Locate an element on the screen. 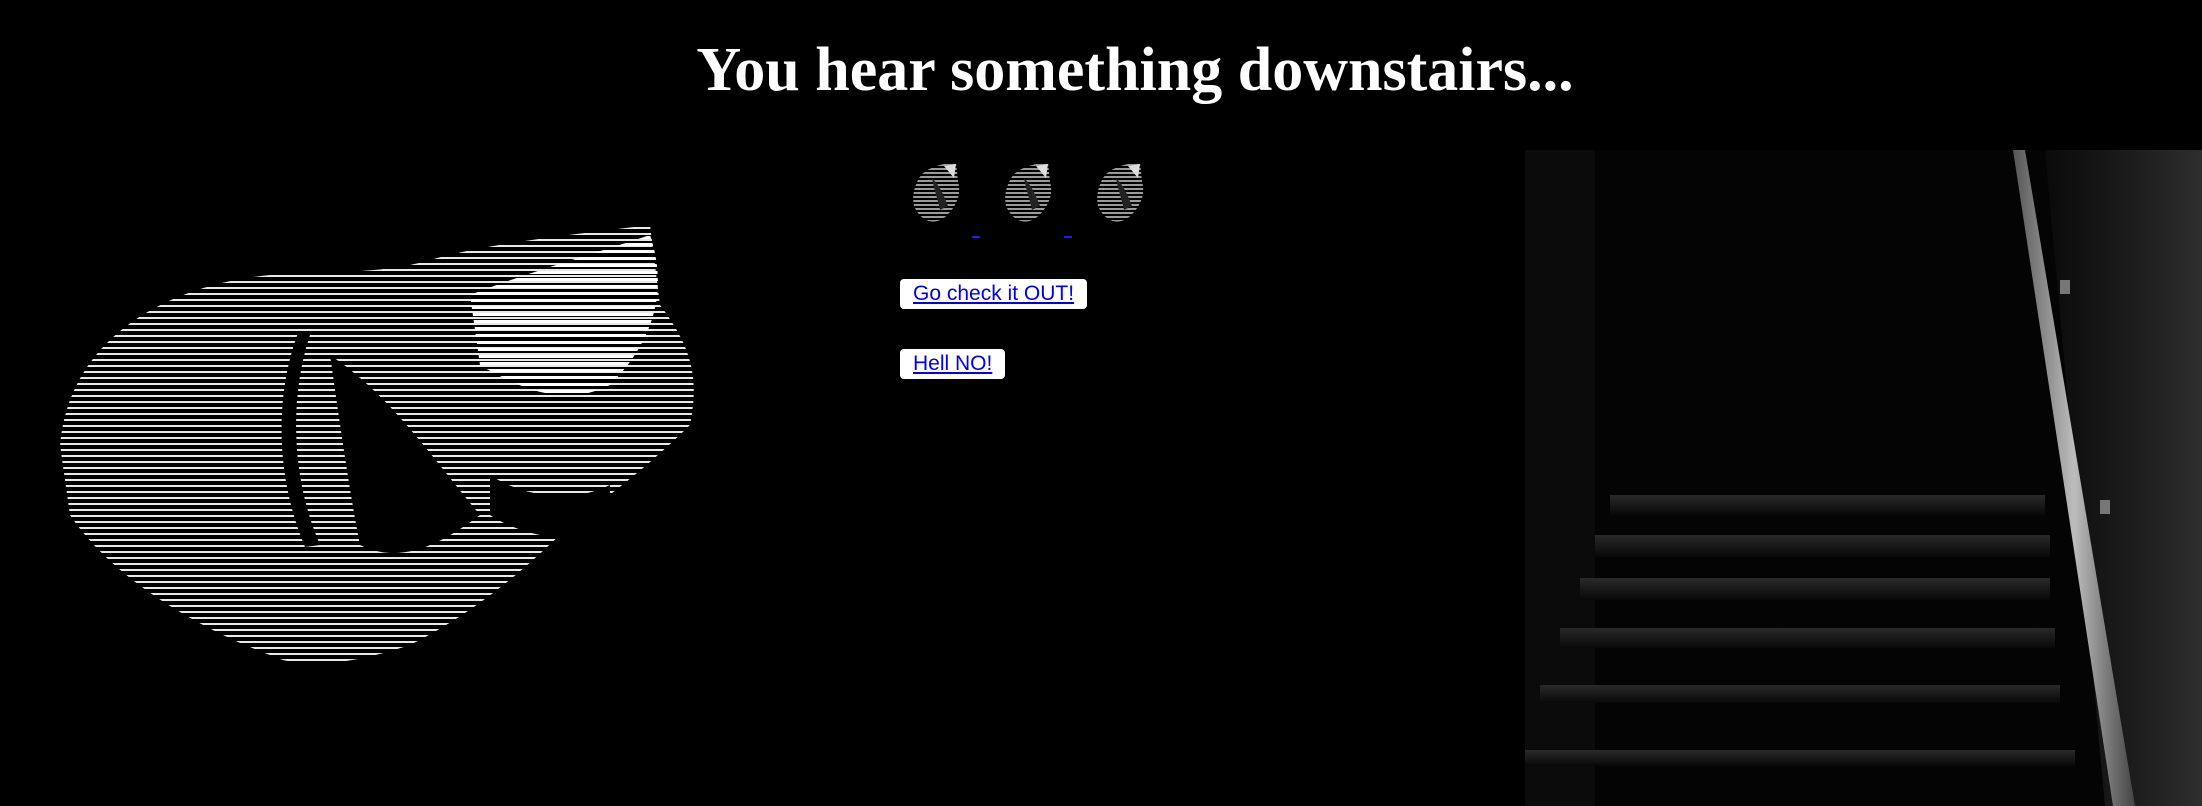  go-check-it-out-button: Go check it OUT! is located at coordinates (994, 294).